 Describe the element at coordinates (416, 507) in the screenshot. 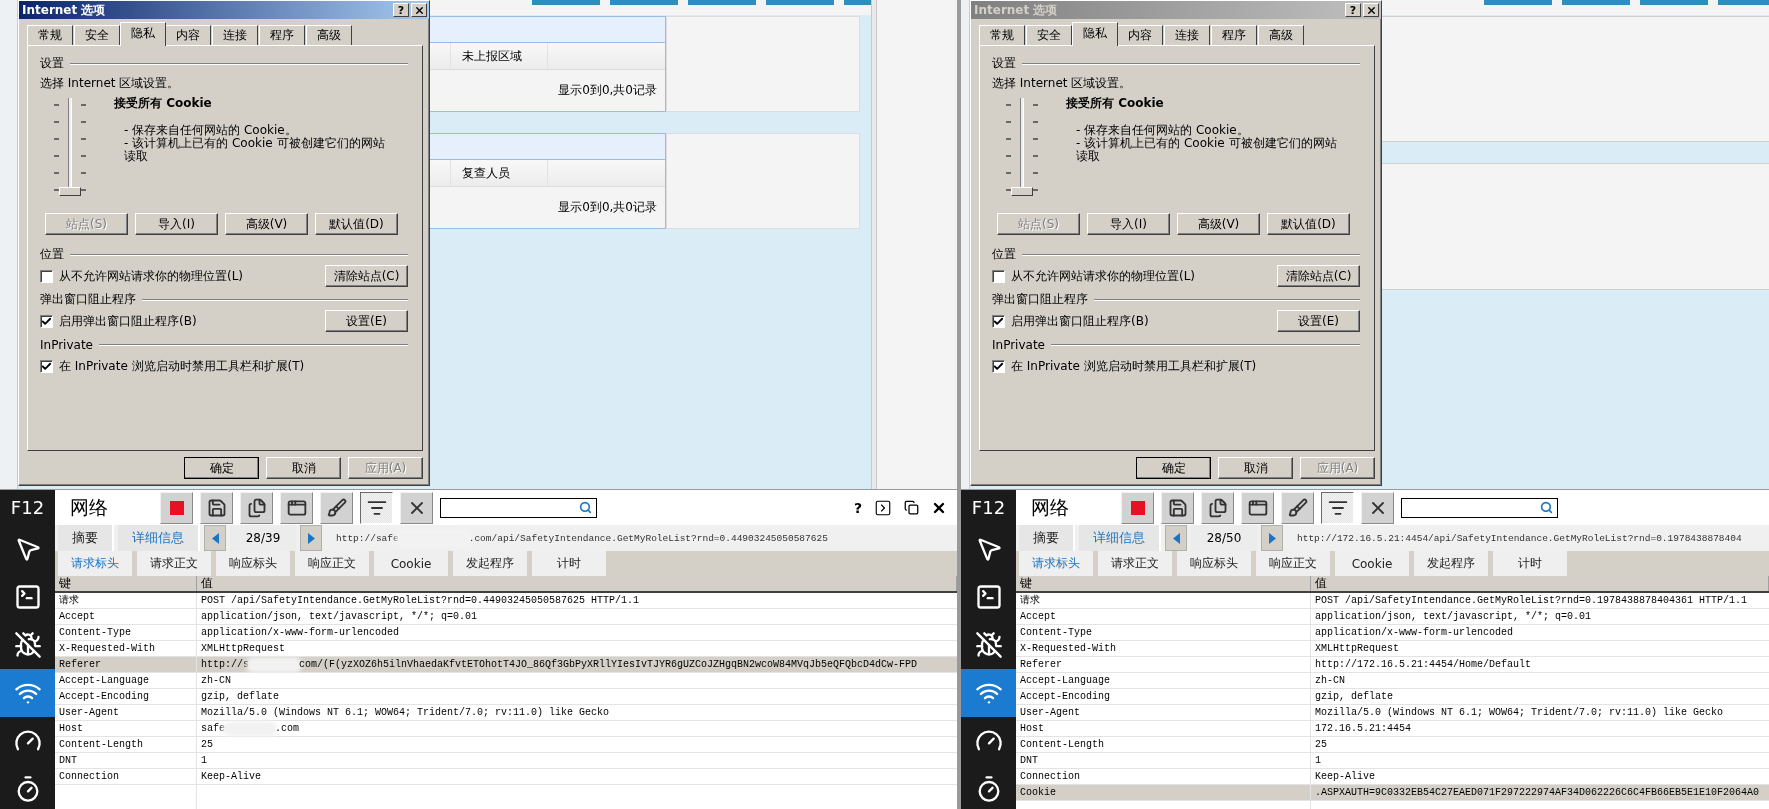

I see `clear-button` at that location.